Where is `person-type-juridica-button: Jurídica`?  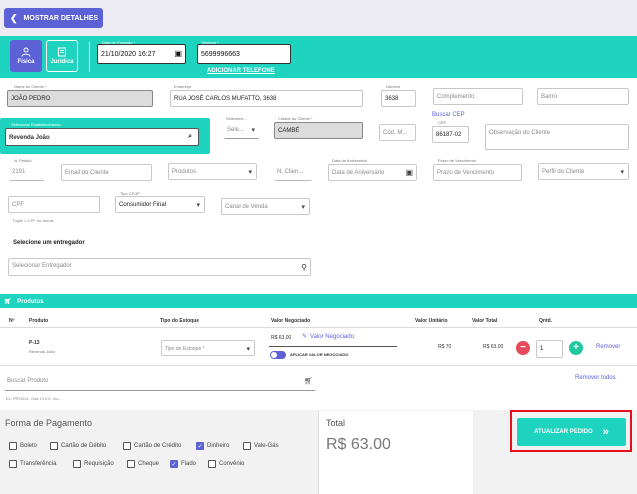 person-type-juridica-button: Jurídica is located at coordinates (62, 56).